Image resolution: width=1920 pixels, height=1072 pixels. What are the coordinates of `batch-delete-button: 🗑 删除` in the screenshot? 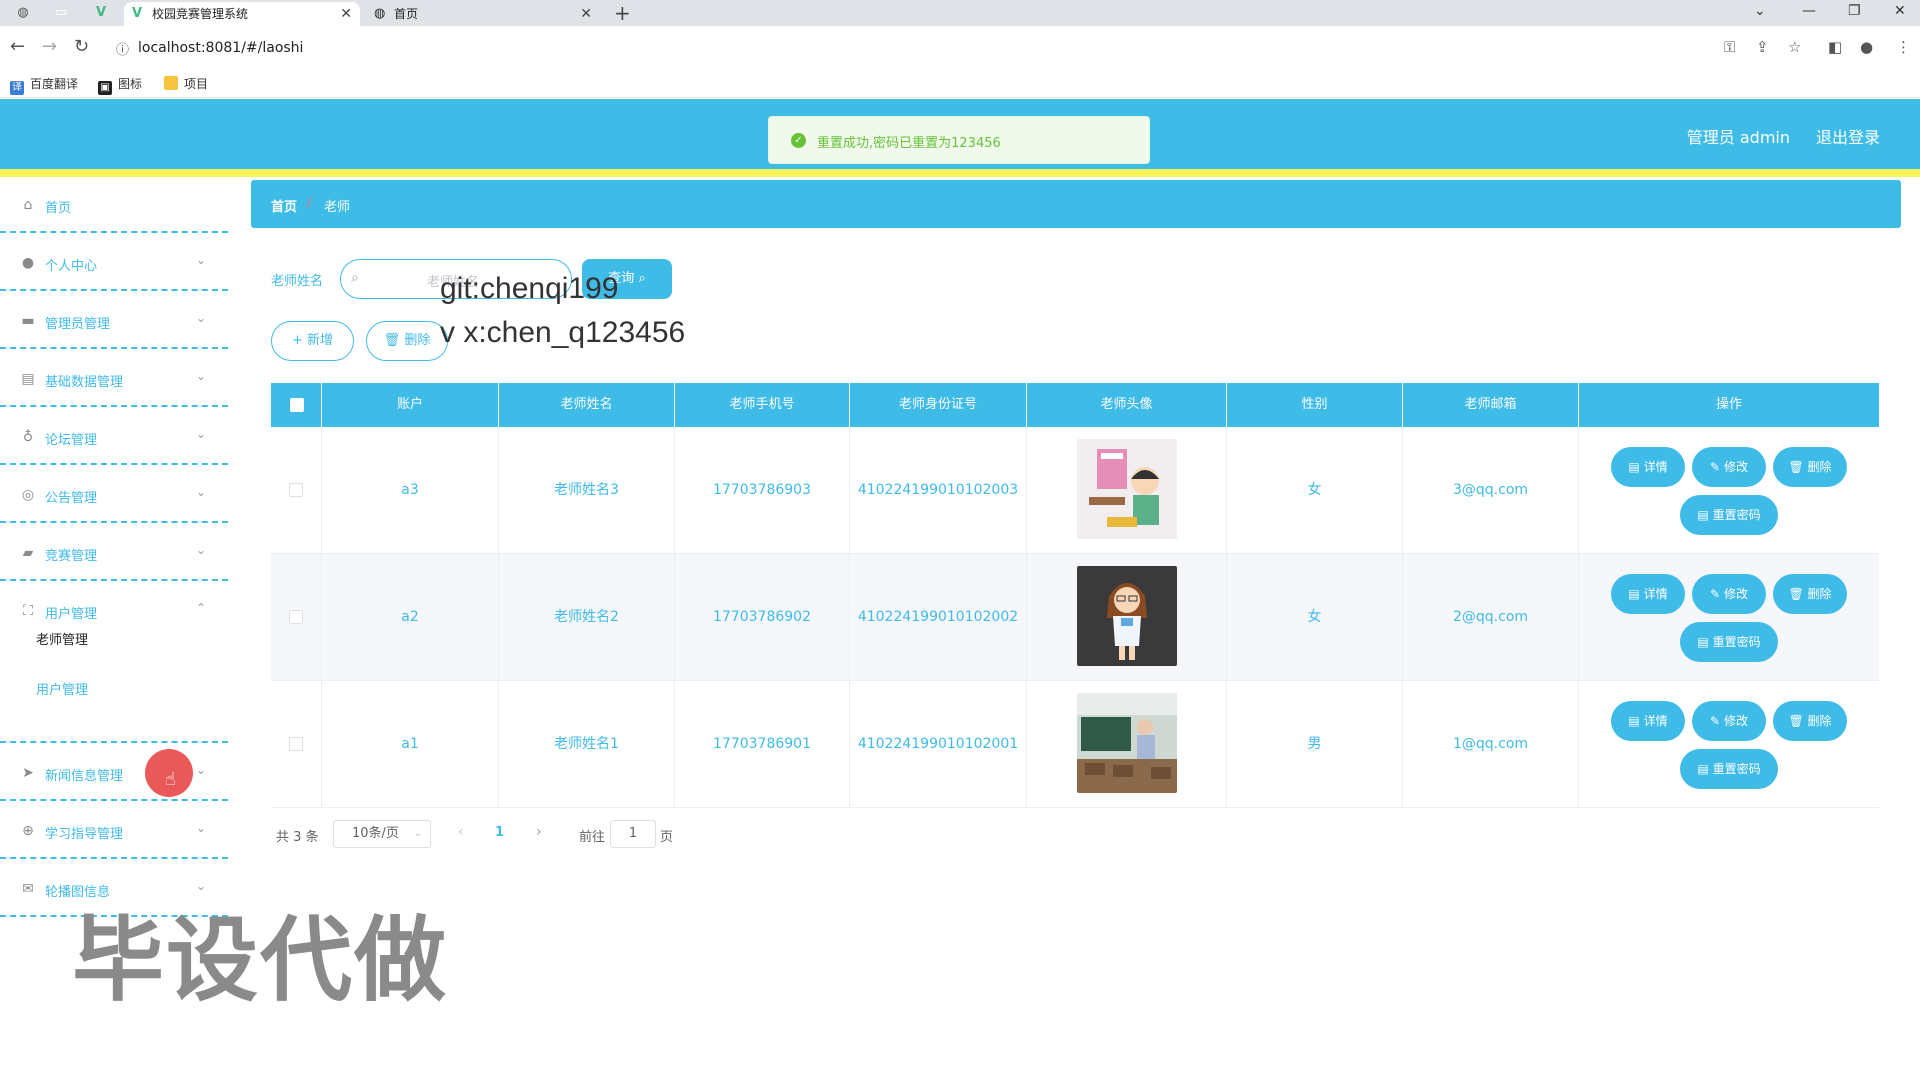 It's located at (407, 341).